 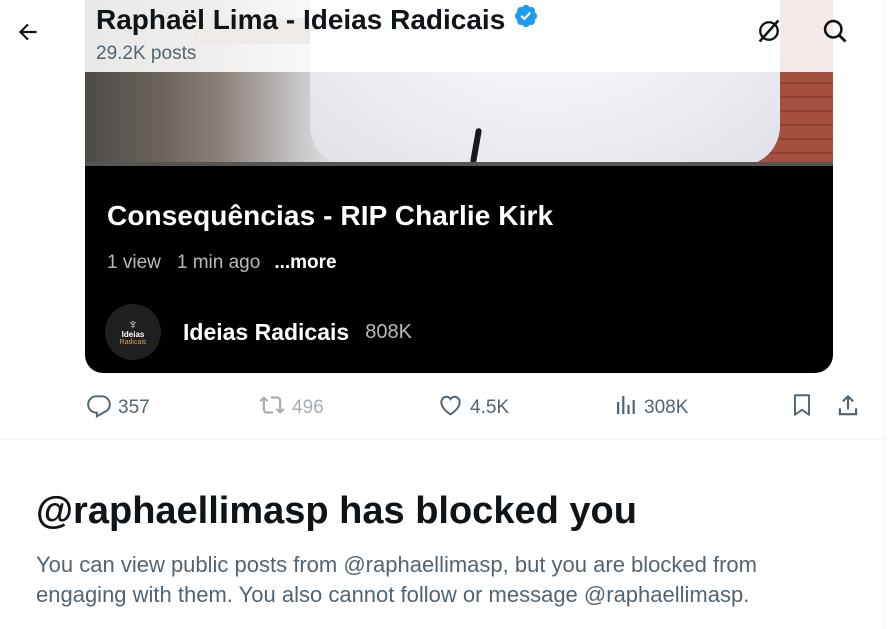 What do you see at coordinates (666, 407) in the screenshot?
I see `views-count: 308K` at bounding box center [666, 407].